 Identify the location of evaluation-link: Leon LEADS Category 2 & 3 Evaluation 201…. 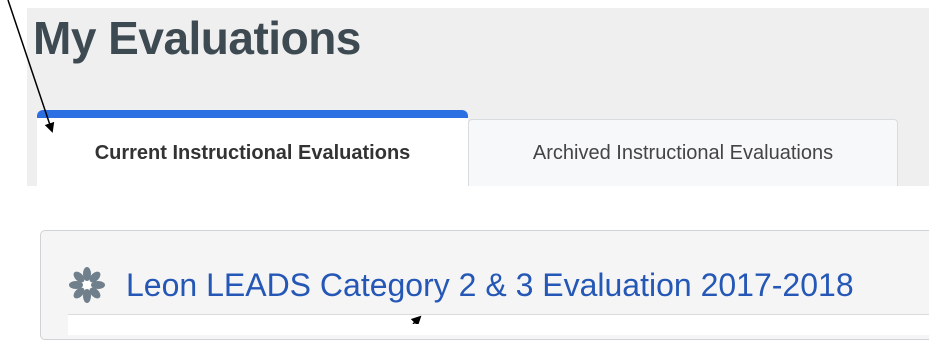
(490, 285).